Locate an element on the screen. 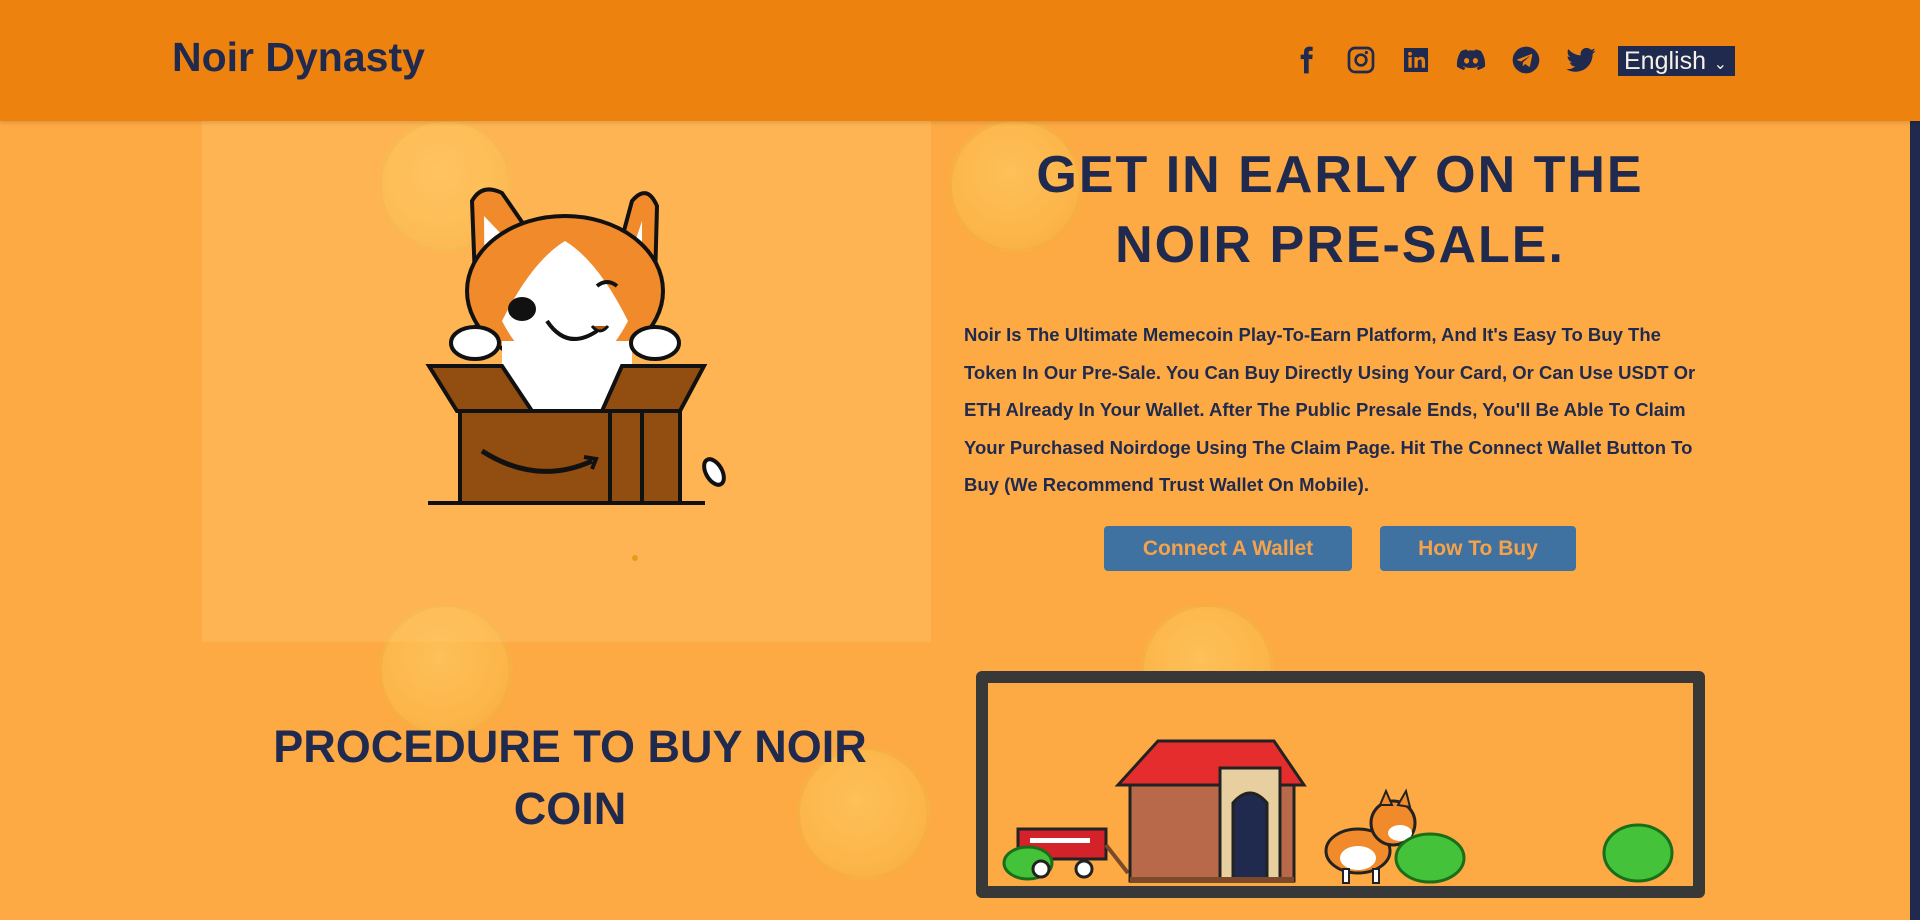 This screenshot has height=920, width=1920. corgi-box-illustration is located at coordinates (575, 374).